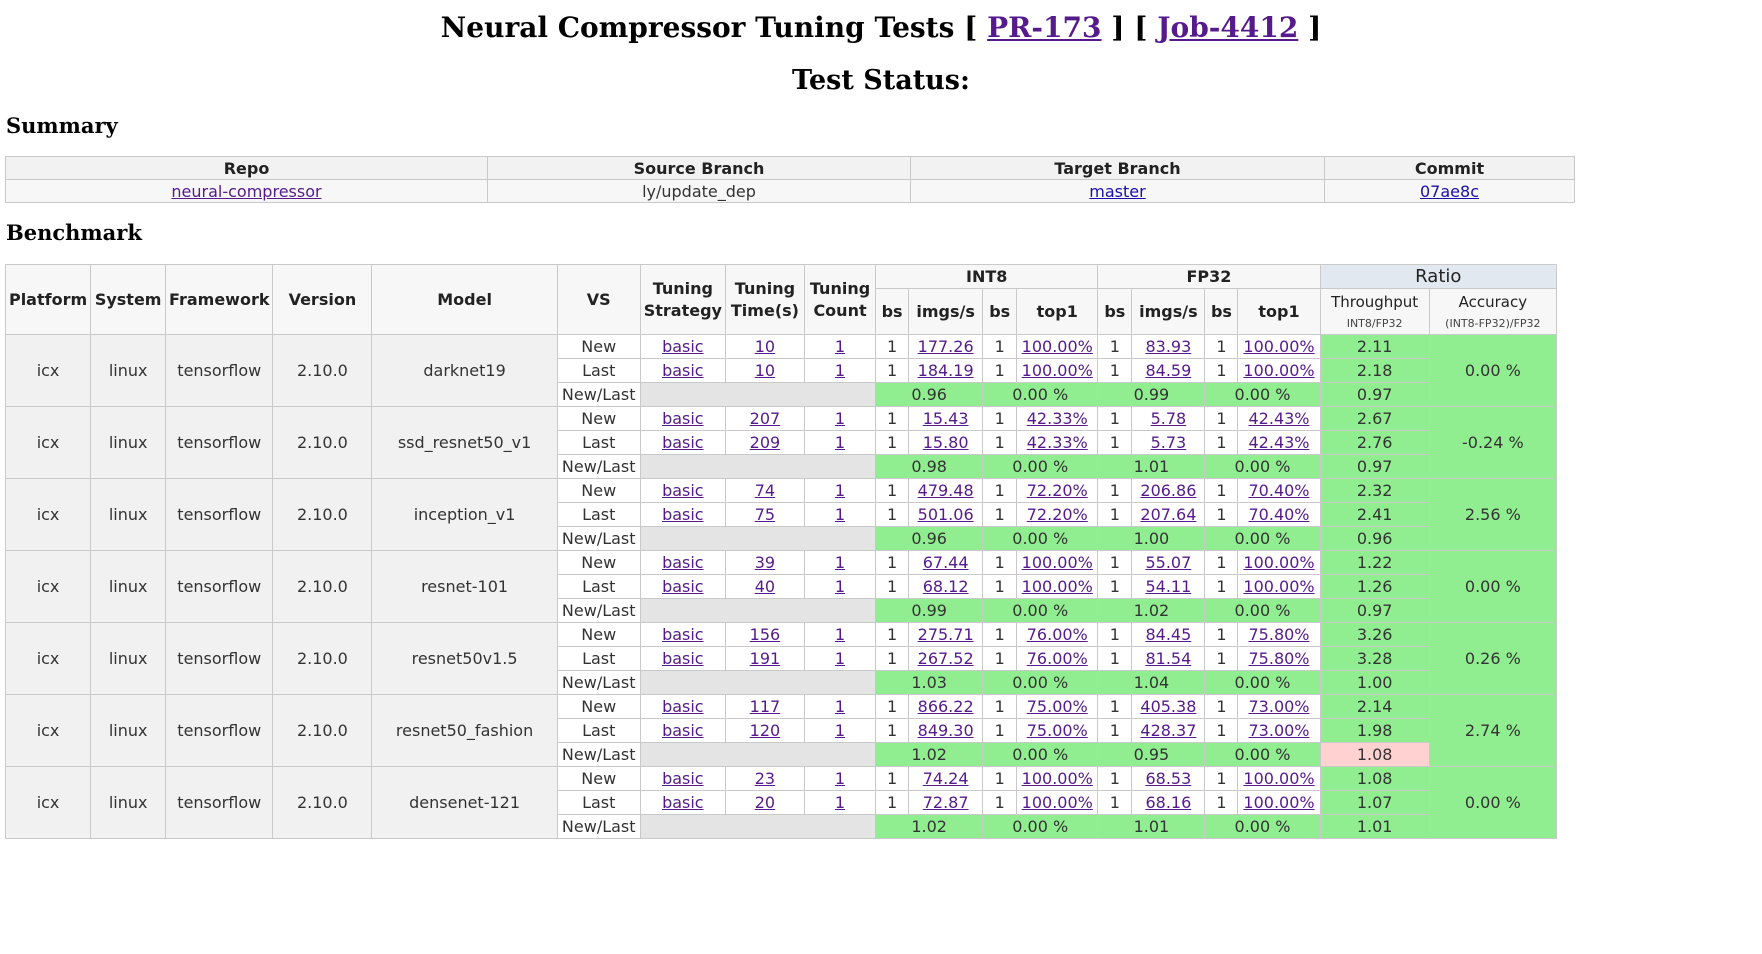  Describe the element at coordinates (946, 802) in the screenshot. I see `int8-imgs-link: 72.87` at that location.